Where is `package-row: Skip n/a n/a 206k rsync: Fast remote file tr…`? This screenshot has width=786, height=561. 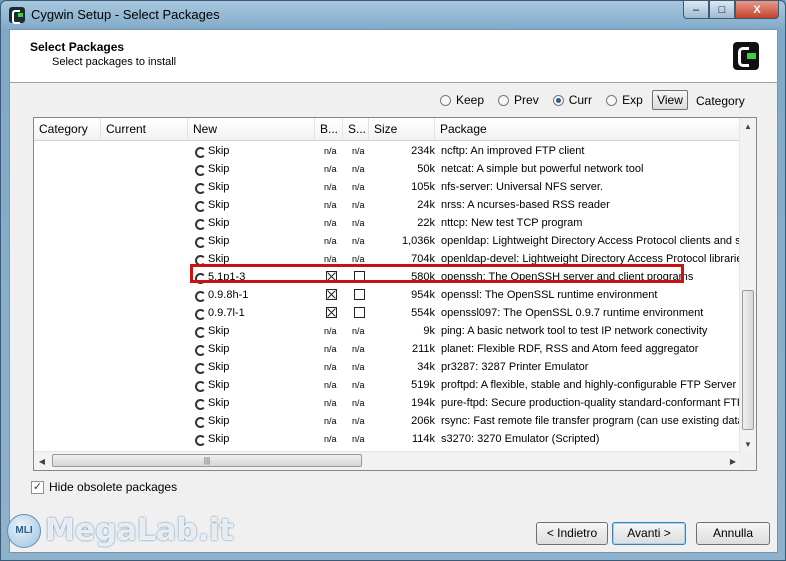
package-row: Skip n/a n/a 206k rsync: Fast remote file tr… is located at coordinates (387, 421).